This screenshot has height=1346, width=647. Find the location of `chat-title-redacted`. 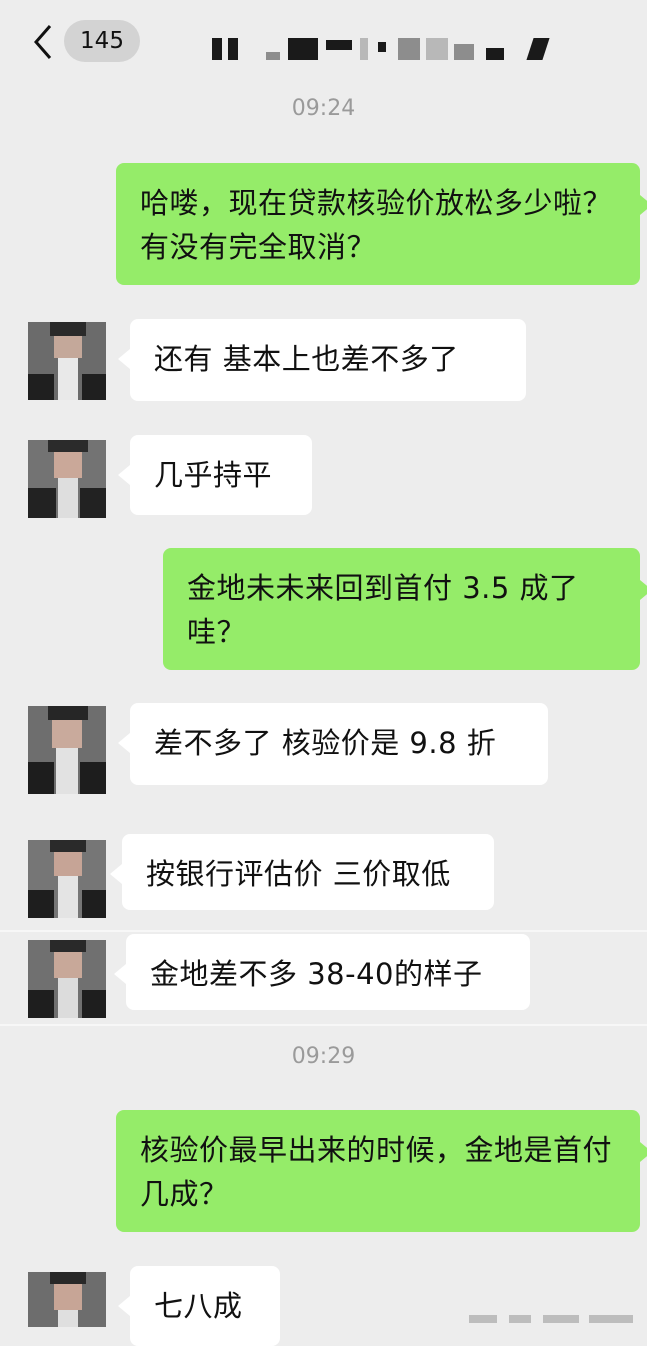

chat-title-redacted is located at coordinates (400, 49).